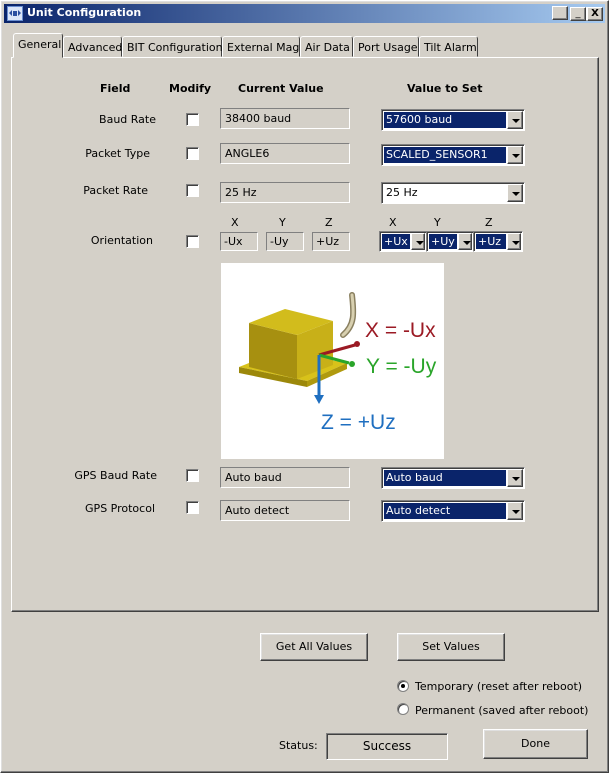  I want to click on baud-rate-label: Baud Rate, so click(127, 119).